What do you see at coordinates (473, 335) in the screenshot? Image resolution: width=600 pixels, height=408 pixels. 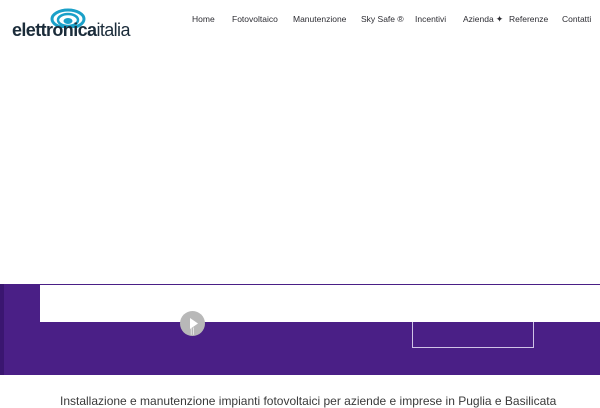 I see `hero-cta-button` at bounding box center [473, 335].